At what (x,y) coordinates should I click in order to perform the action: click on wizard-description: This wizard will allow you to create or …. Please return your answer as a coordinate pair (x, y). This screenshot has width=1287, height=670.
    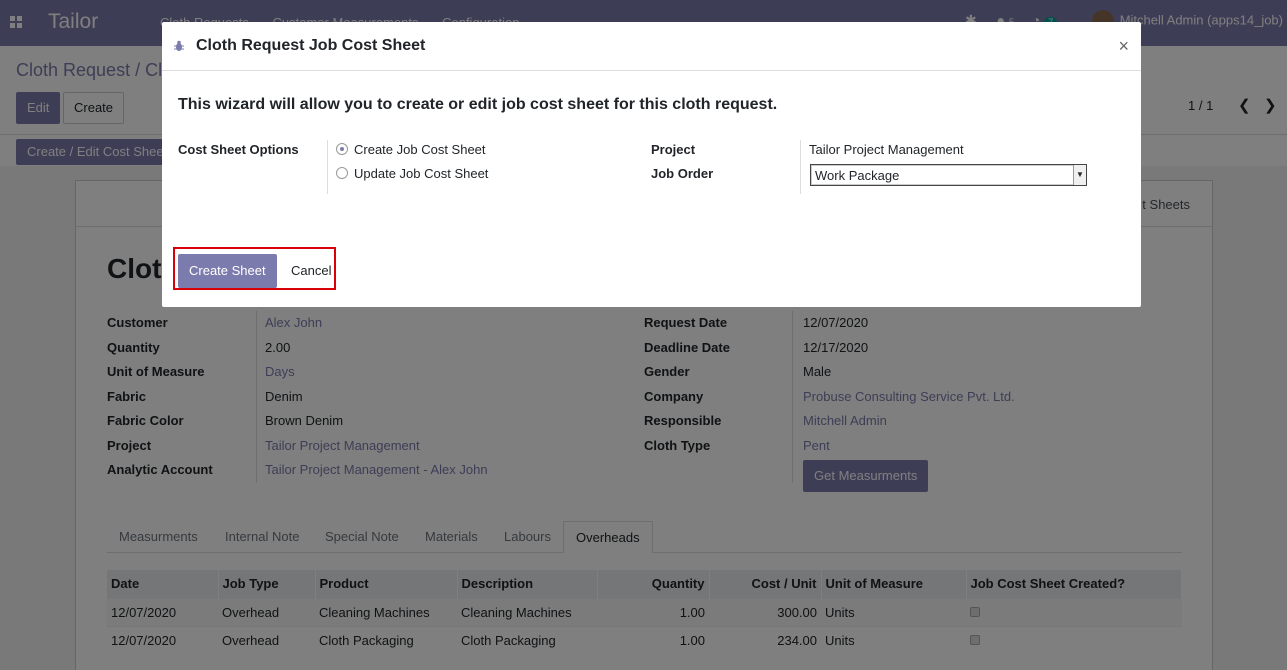
    Looking at the image, I should click on (478, 104).